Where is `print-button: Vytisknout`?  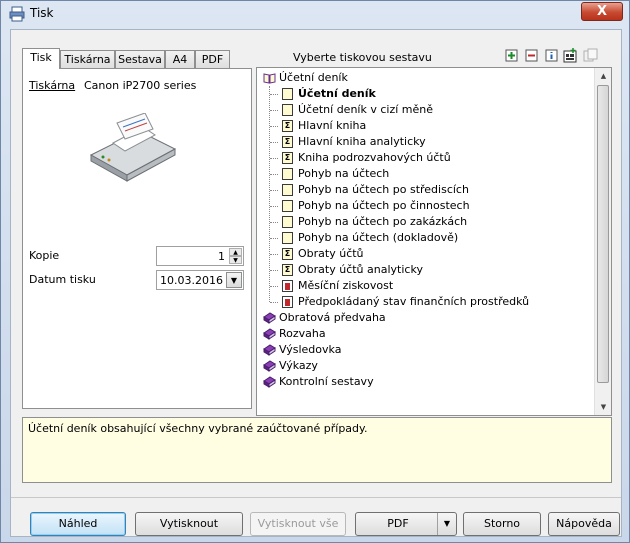
print-button: Vytisknout is located at coordinates (189, 524).